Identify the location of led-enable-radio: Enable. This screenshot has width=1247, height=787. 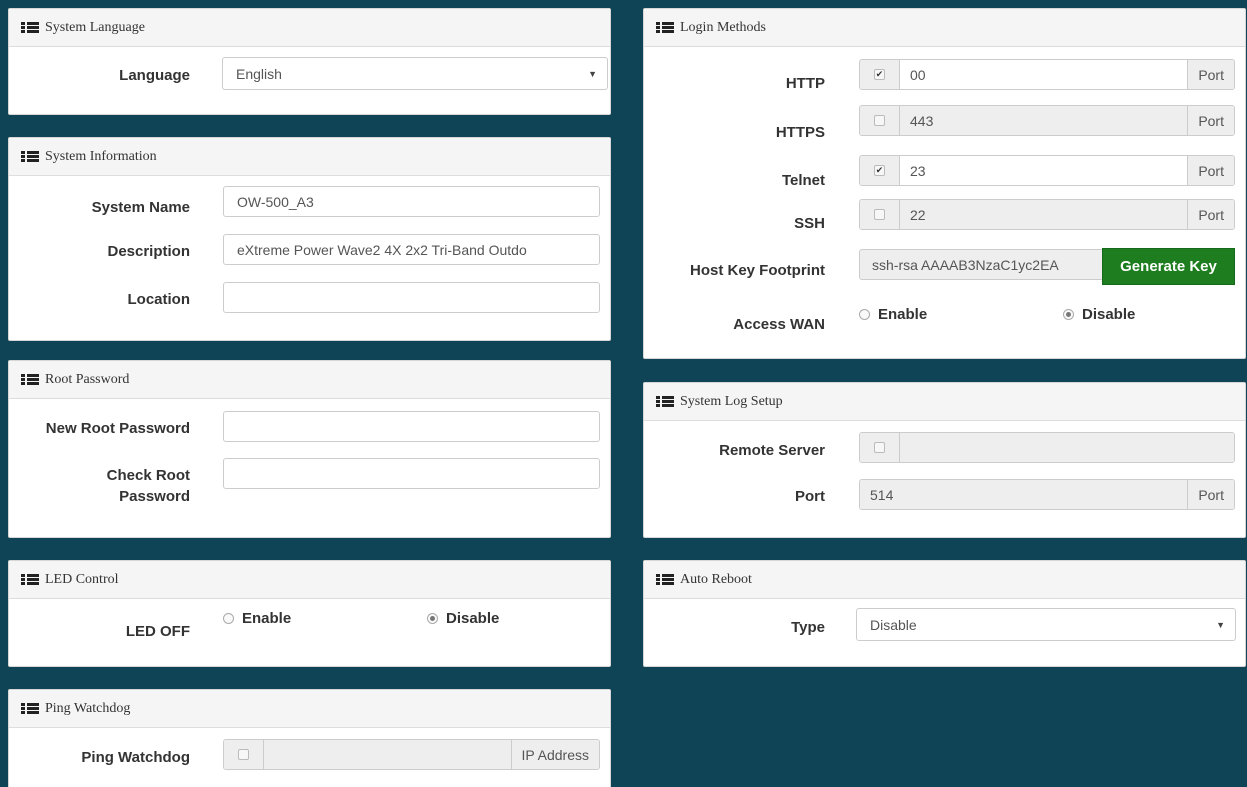
(257, 618).